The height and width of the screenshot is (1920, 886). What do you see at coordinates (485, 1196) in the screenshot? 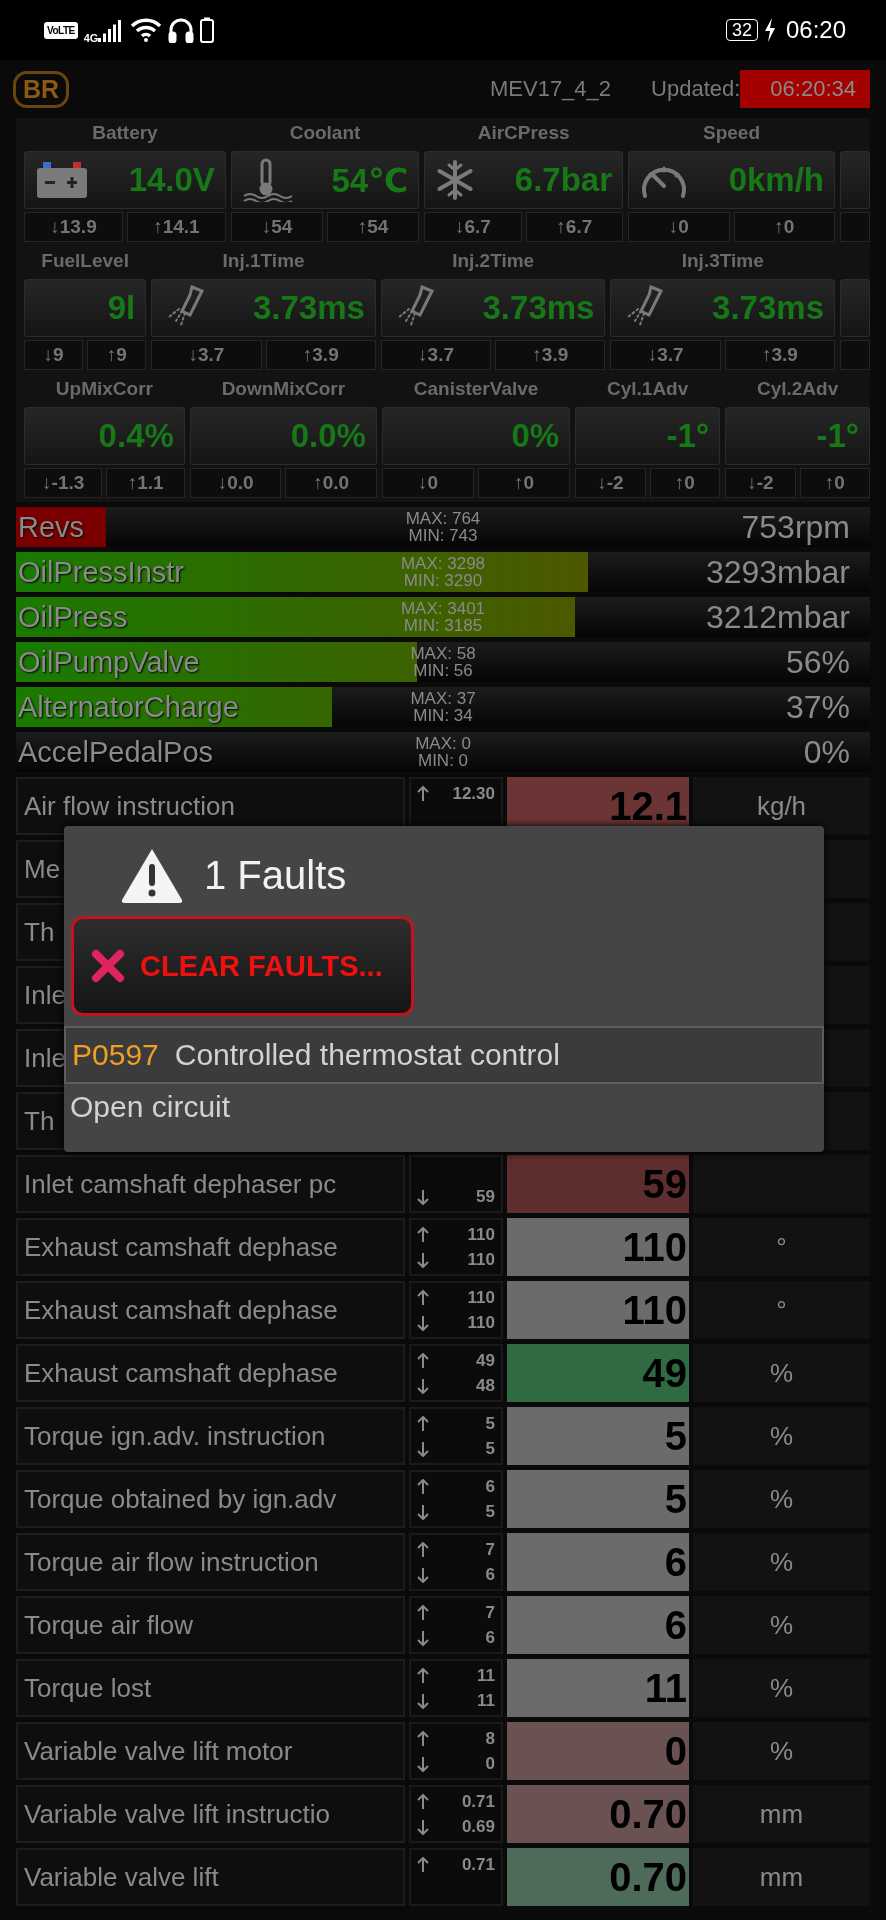
I see `min-reading: 59` at bounding box center [485, 1196].